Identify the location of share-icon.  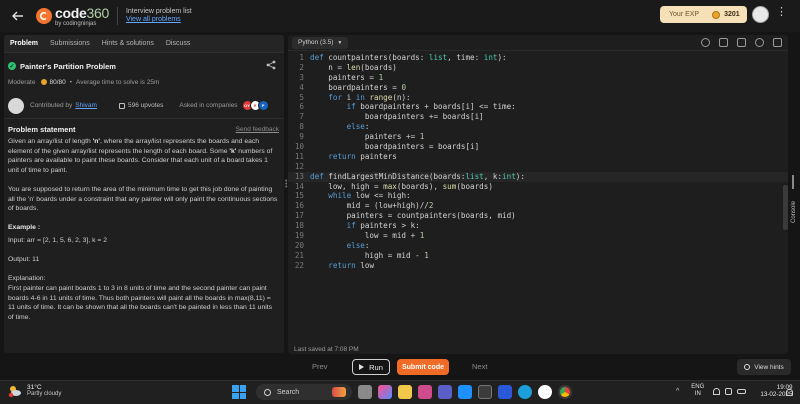
(271, 65).